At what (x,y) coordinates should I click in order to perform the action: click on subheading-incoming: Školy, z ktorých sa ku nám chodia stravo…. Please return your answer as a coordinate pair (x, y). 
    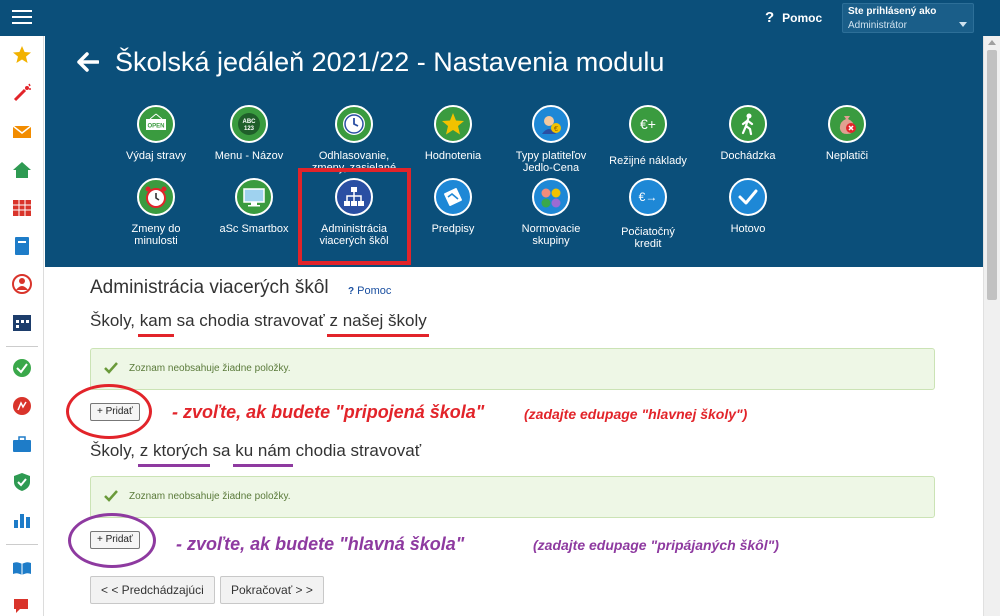
    Looking at the image, I should click on (256, 454).